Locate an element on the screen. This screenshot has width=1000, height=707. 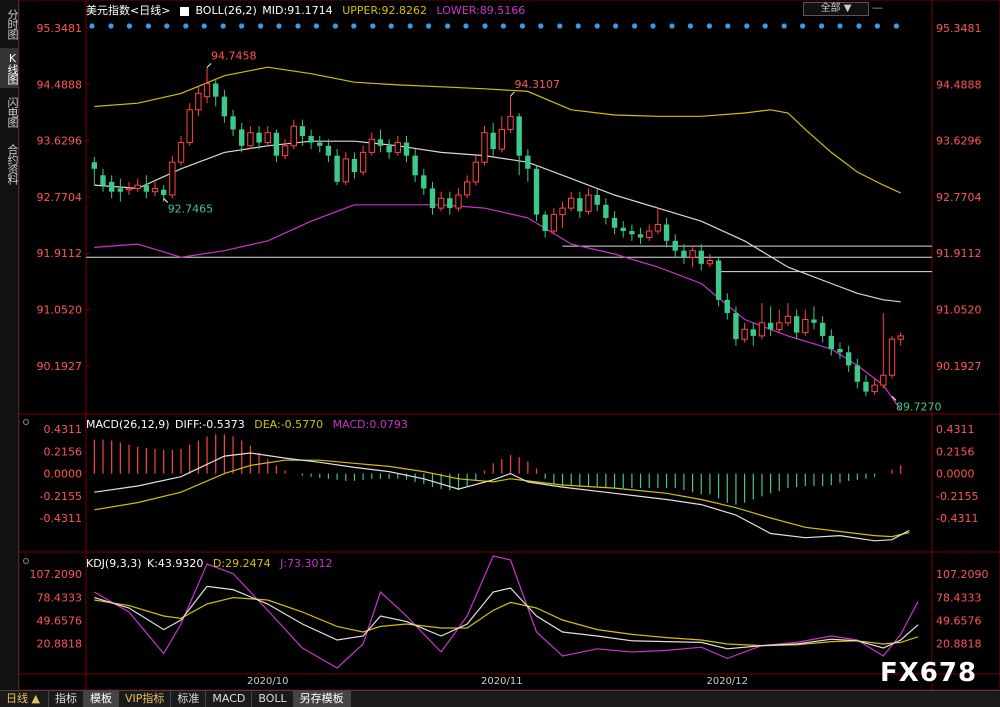
tab-kline: K线图 is located at coordinates (9, 68).